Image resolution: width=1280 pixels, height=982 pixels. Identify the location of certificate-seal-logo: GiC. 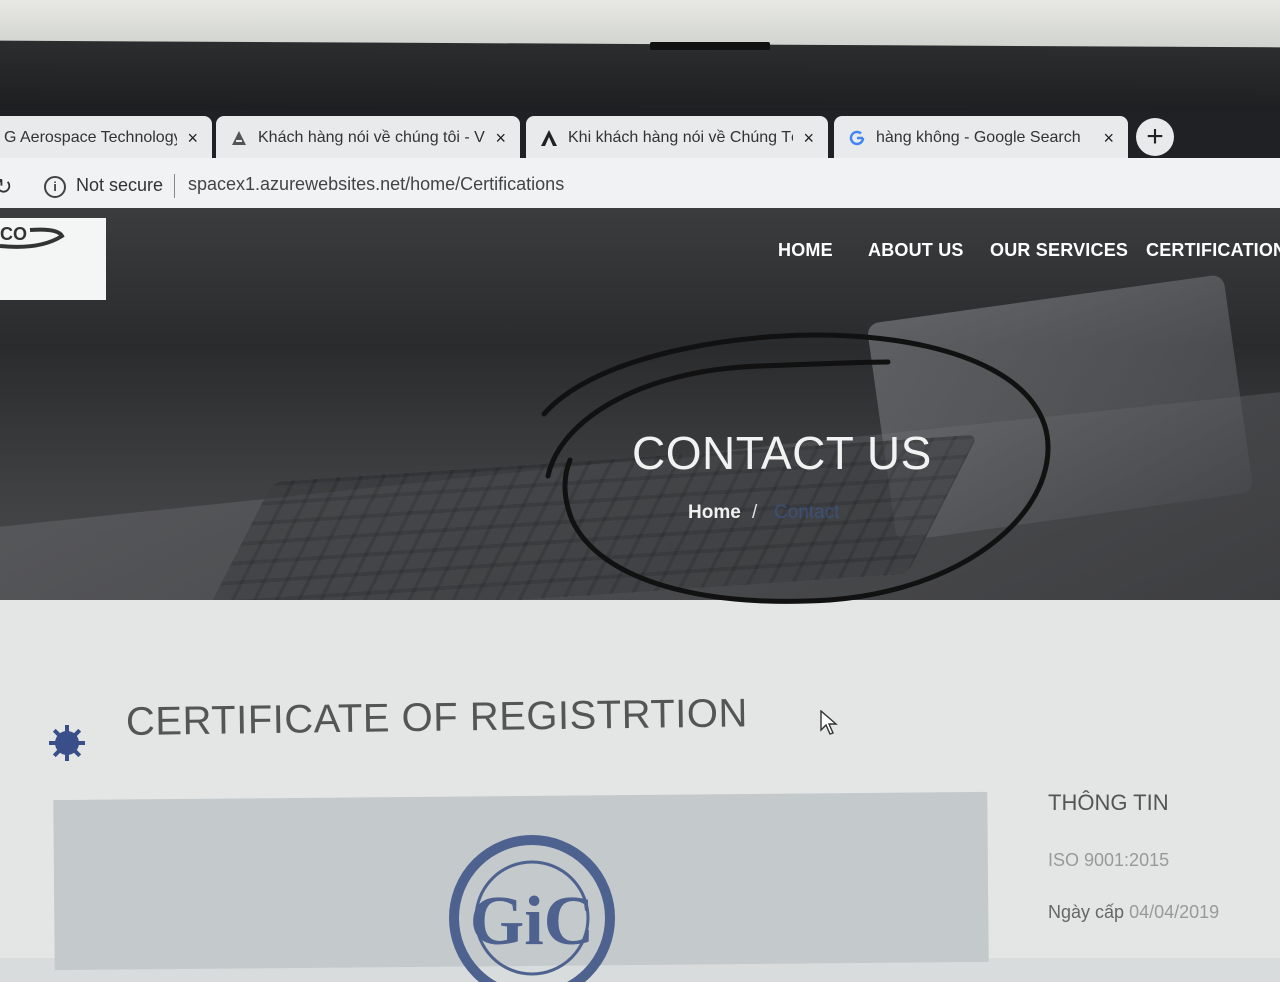
(532, 908).